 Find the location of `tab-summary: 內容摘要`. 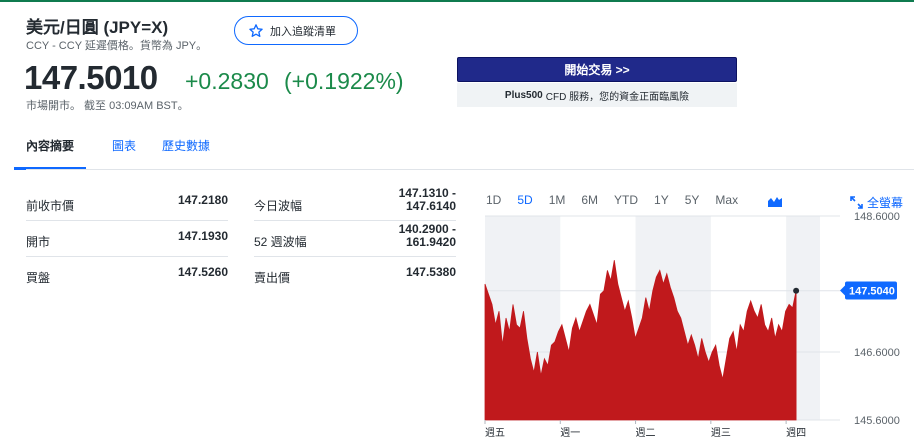

tab-summary: 內容摘要 is located at coordinates (50, 147).